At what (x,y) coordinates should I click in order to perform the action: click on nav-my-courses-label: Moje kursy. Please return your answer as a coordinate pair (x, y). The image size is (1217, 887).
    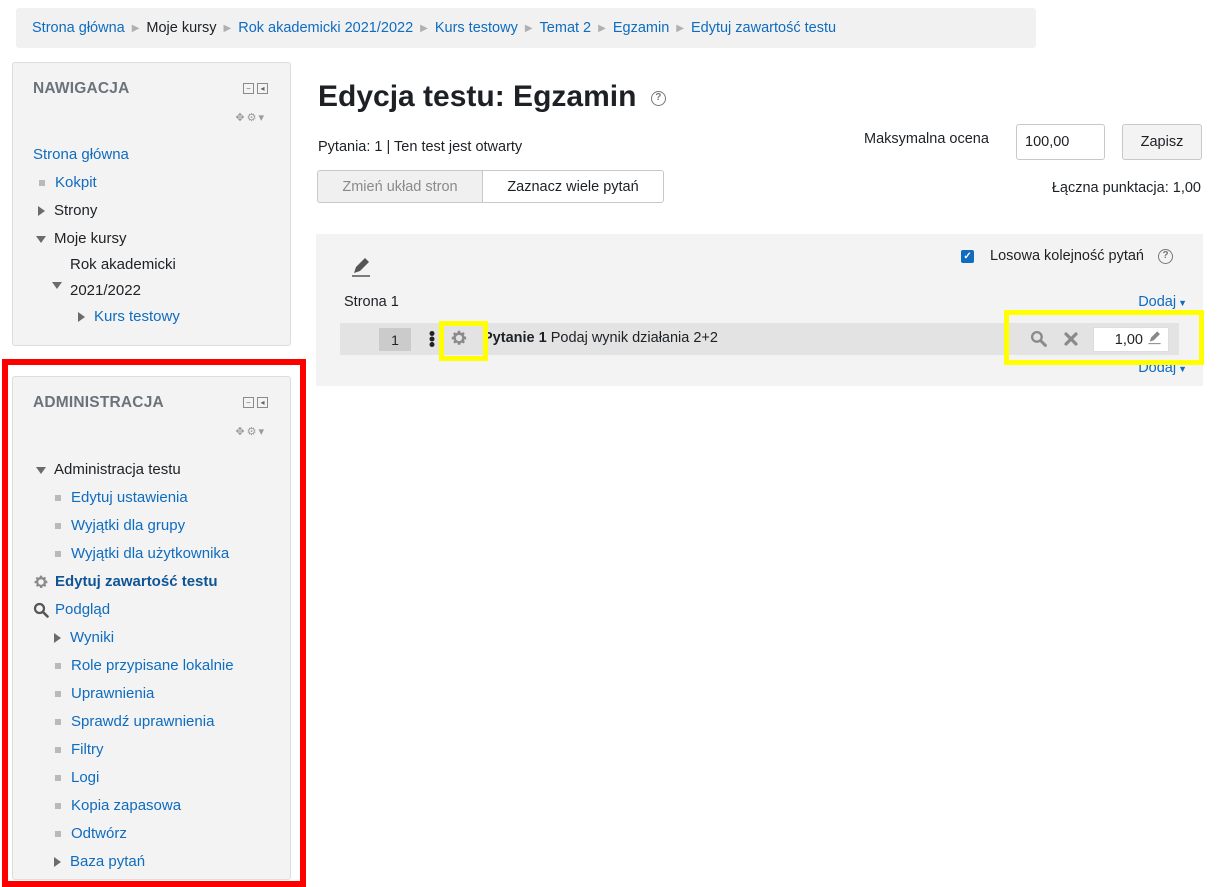
    Looking at the image, I should click on (90, 239).